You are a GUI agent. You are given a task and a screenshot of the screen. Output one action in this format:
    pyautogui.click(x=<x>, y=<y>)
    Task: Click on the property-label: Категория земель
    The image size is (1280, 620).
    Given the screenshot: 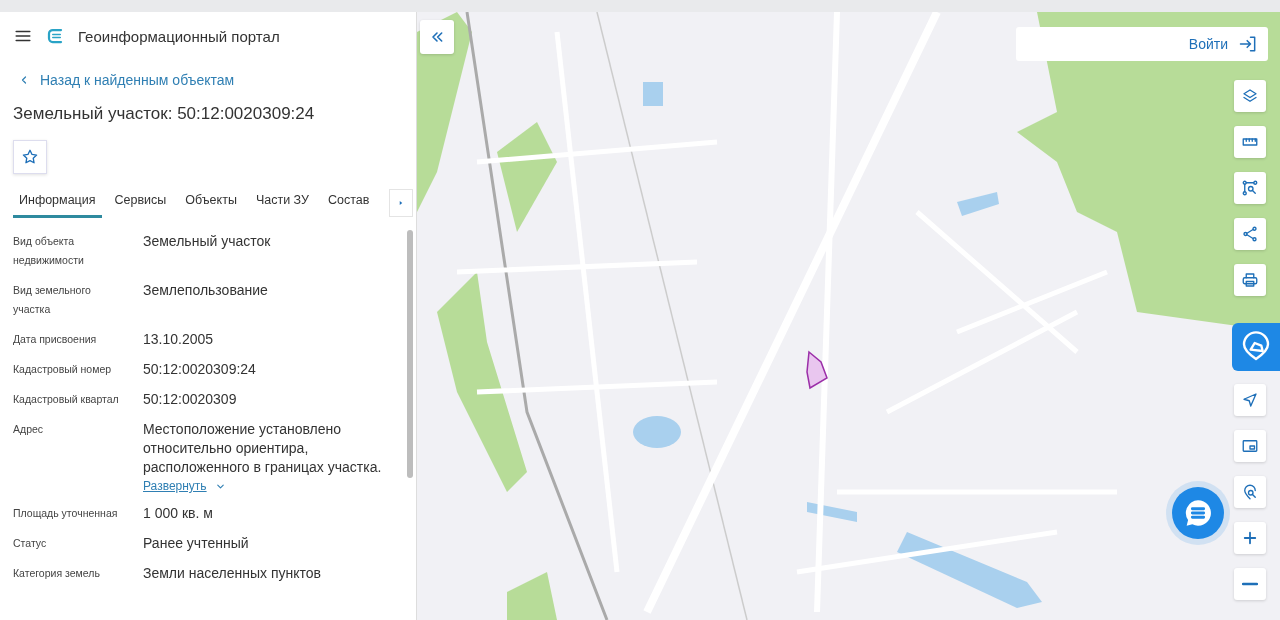 What is the action you would take?
    pyautogui.click(x=57, y=573)
    